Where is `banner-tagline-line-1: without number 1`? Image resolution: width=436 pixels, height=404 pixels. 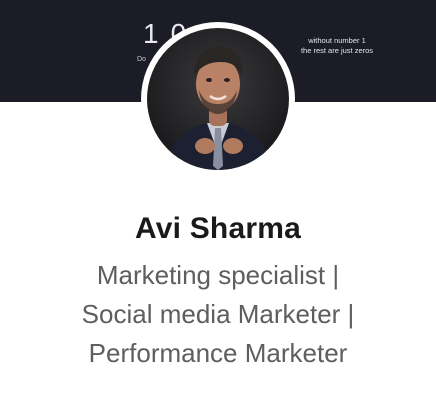 banner-tagline-line-1: without number 1 is located at coordinates (337, 40).